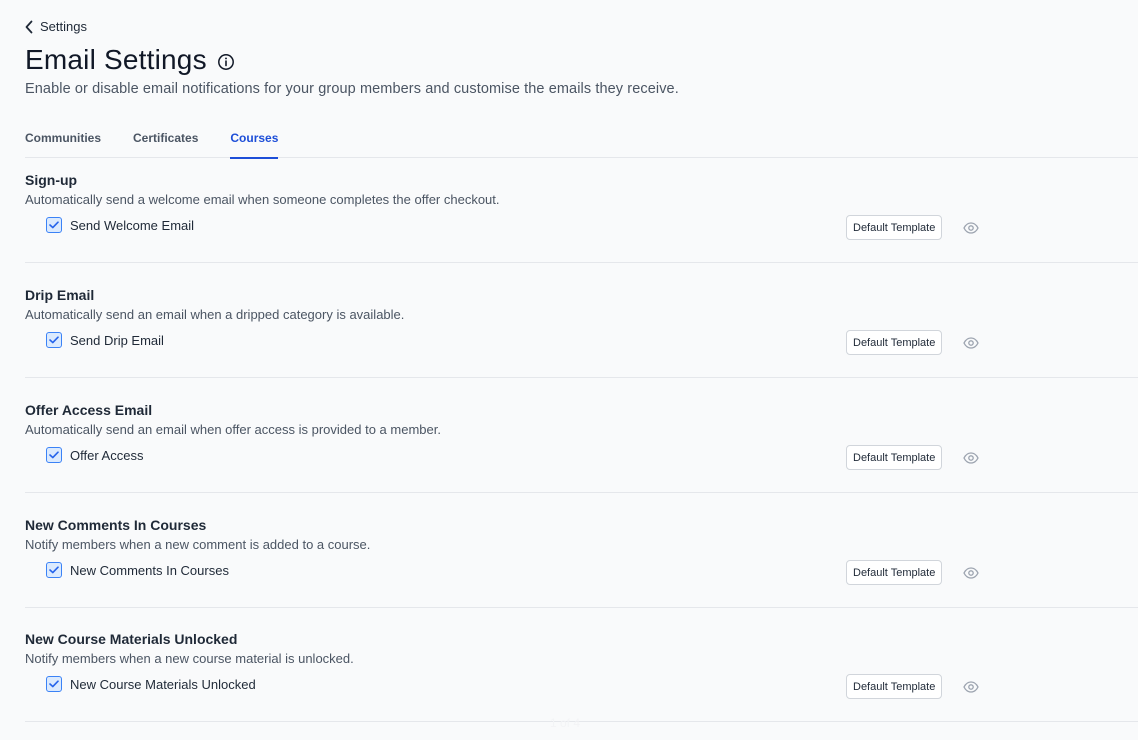 This screenshot has height=740, width=1138. I want to click on section-title: Sign-up, so click(51, 180).